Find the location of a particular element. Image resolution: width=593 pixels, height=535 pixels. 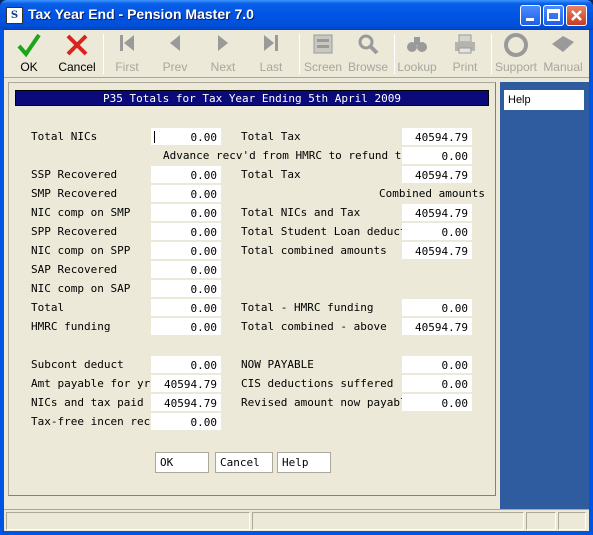

last-record-icon is located at coordinates (271, 46).